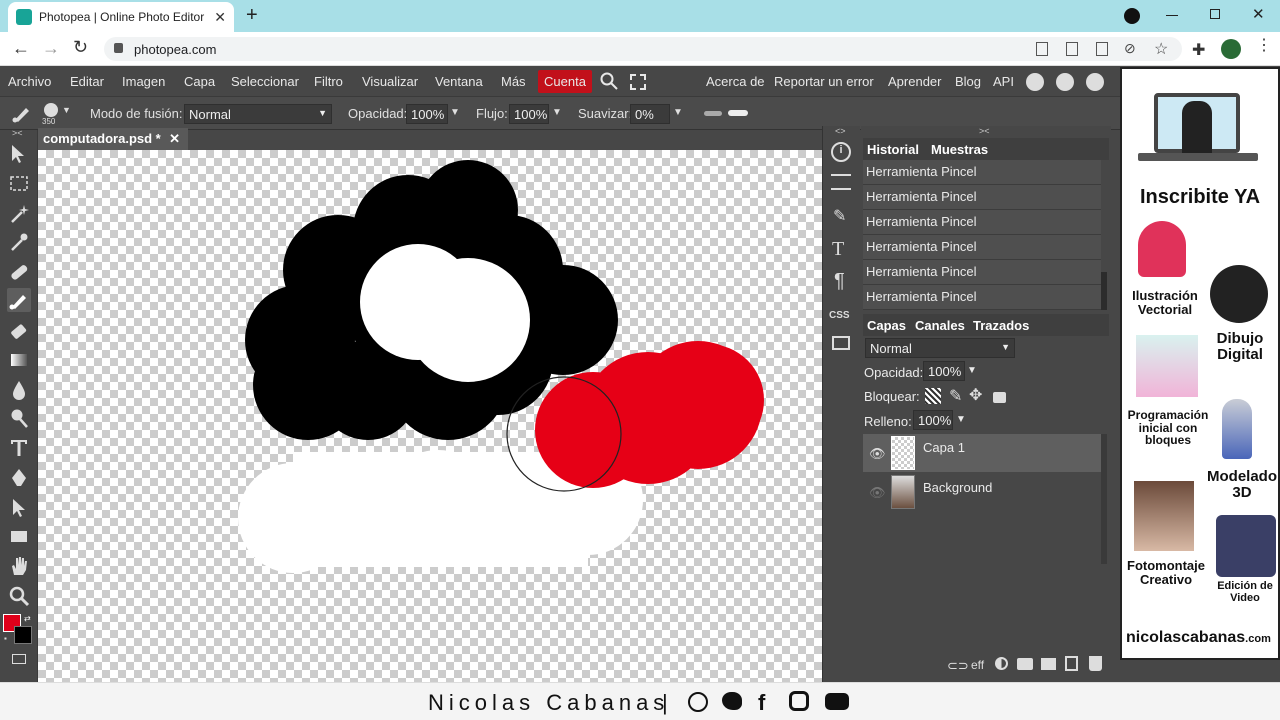  What do you see at coordinates (944, 371) in the screenshot?
I see `layer-opacity-field: 100%` at bounding box center [944, 371].